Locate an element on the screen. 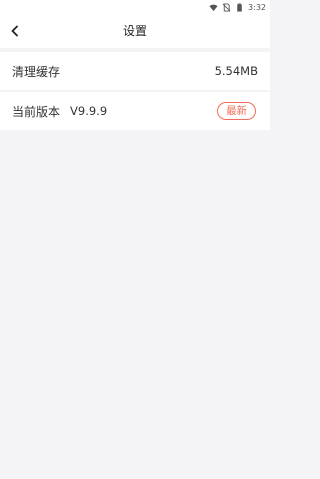 This screenshot has width=320, height=479. current-version-label: 当前版本 is located at coordinates (36, 111).